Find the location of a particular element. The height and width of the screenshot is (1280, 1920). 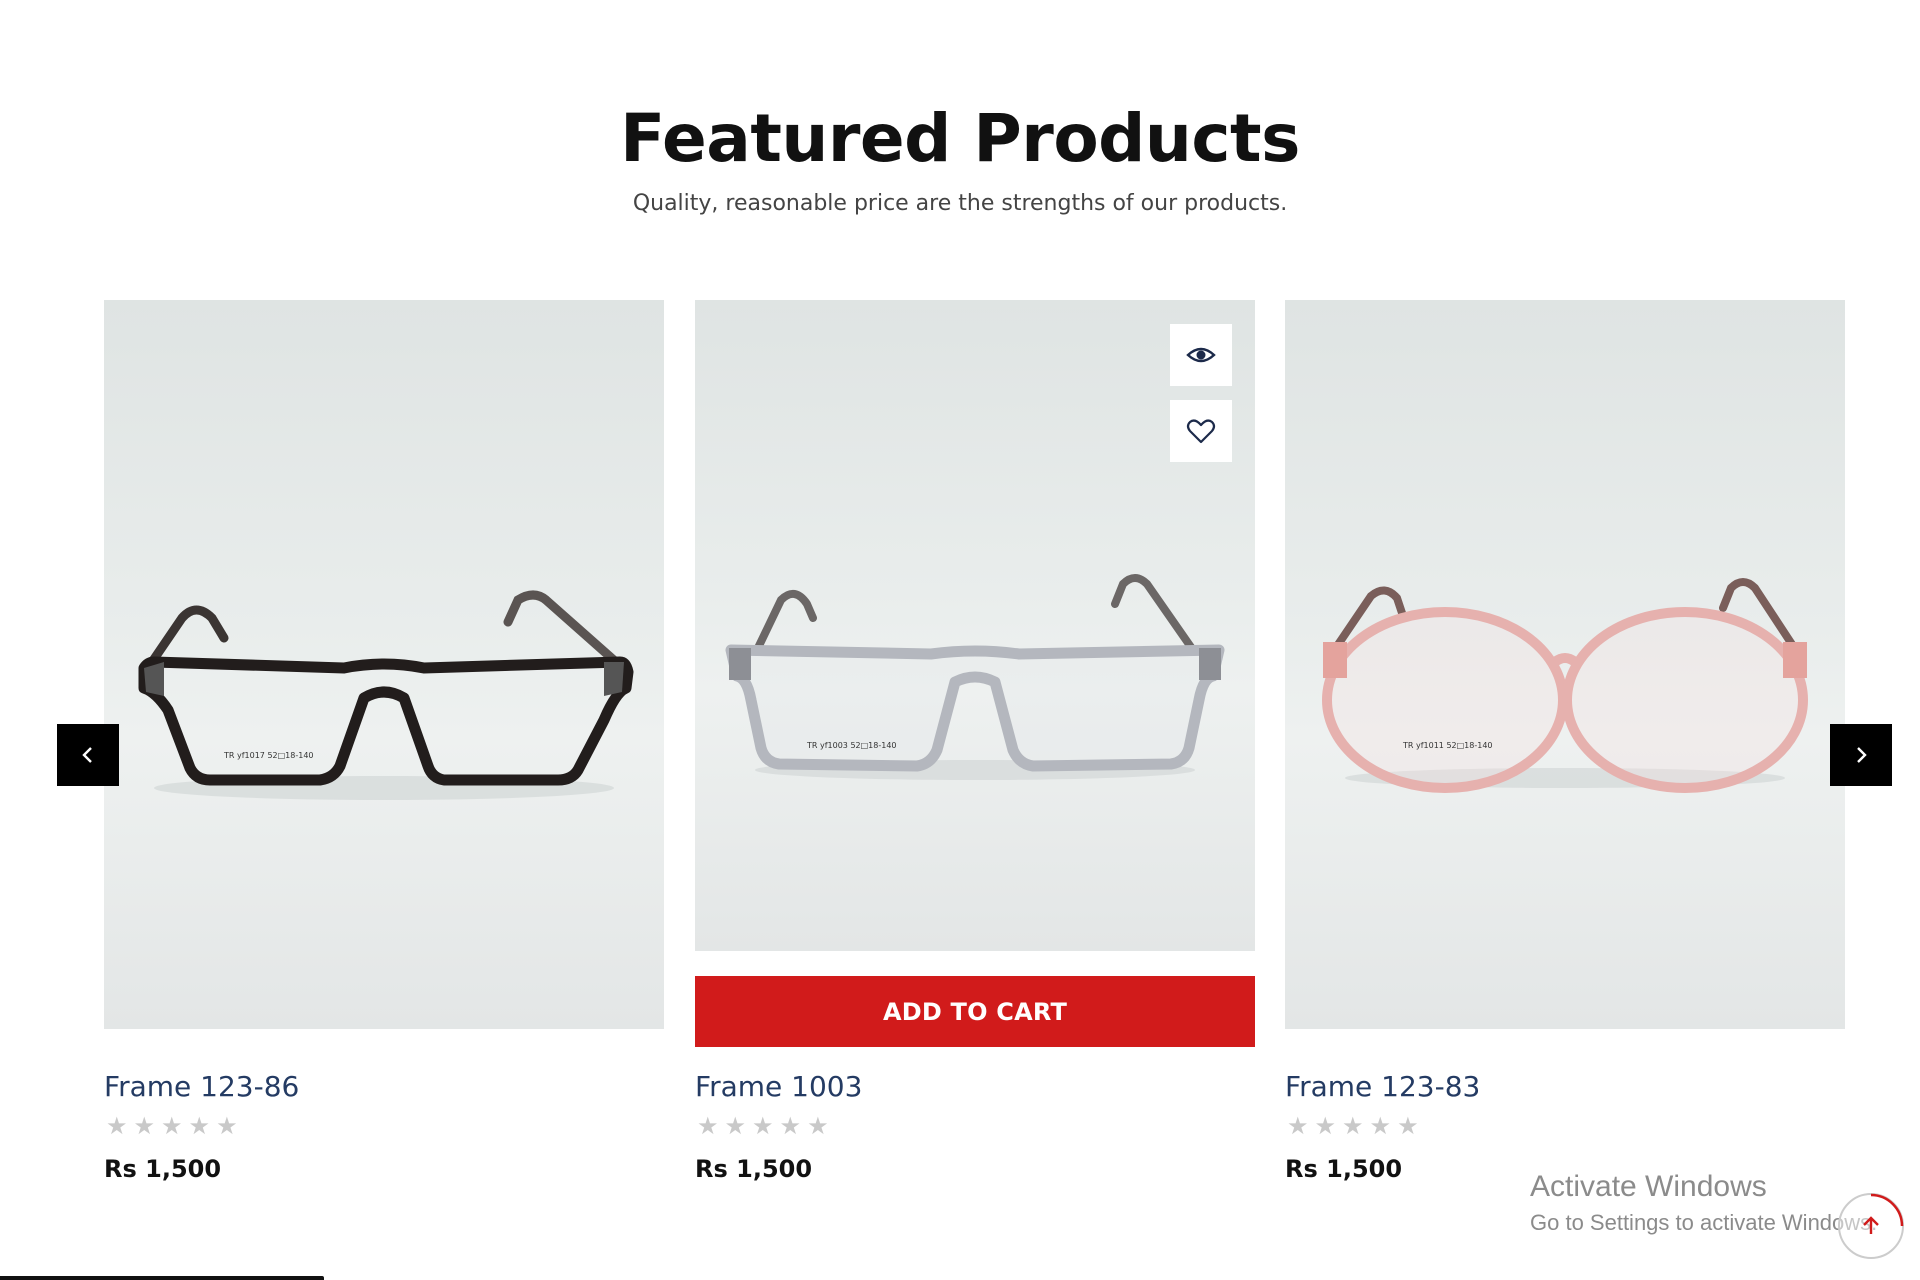

product-image: TR yf1003 52□18-140 is located at coordinates (975, 625).